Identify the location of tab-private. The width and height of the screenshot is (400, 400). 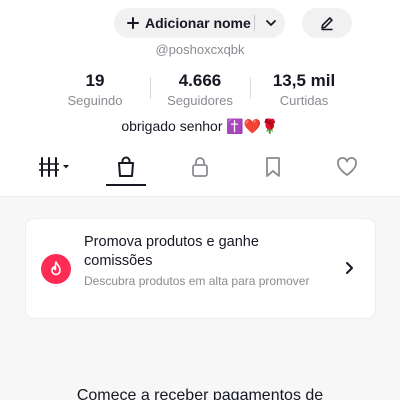
(200, 167).